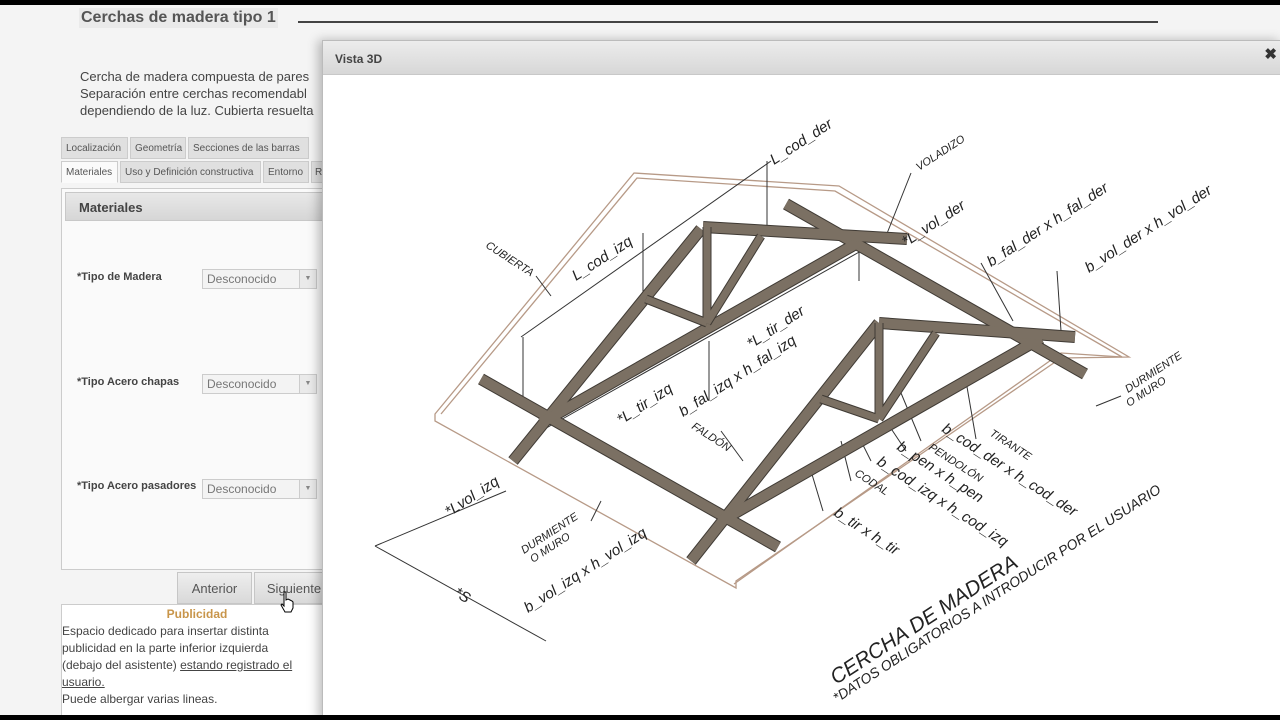 The height and width of the screenshot is (720, 1280). I want to click on madera-select: Desconocido ▼, so click(259, 279).